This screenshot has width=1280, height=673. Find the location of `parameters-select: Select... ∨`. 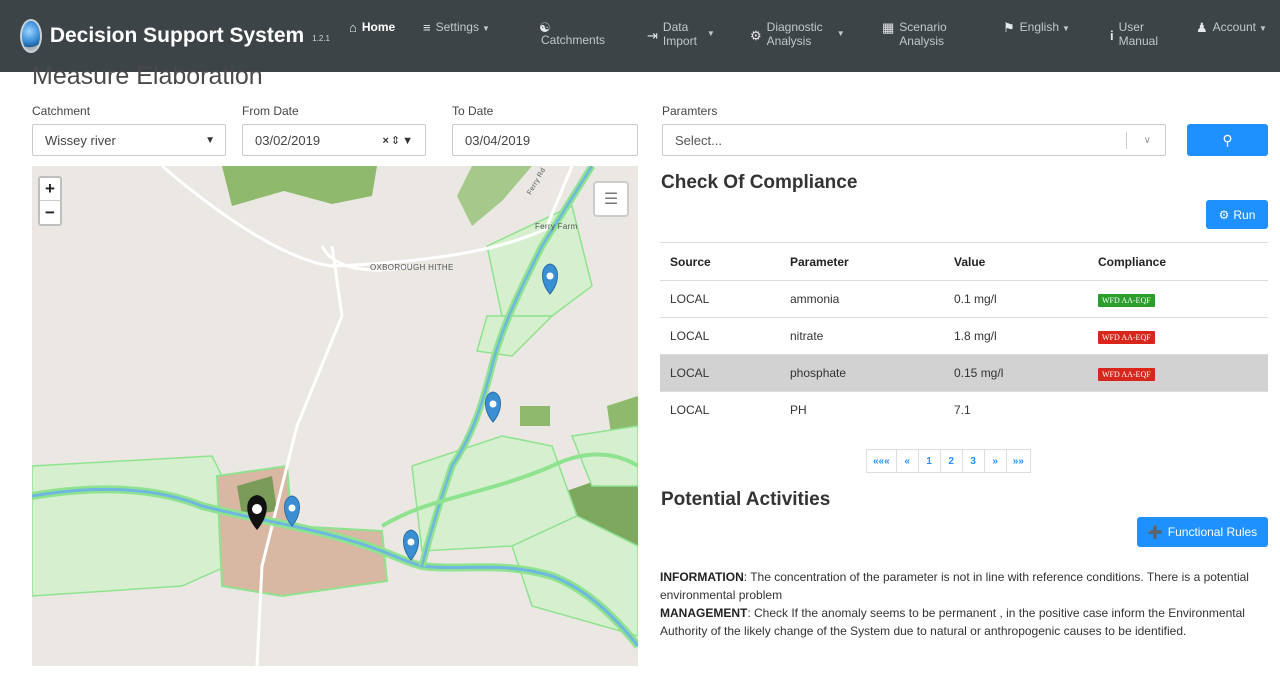

parameters-select: Select... ∨ is located at coordinates (914, 140).